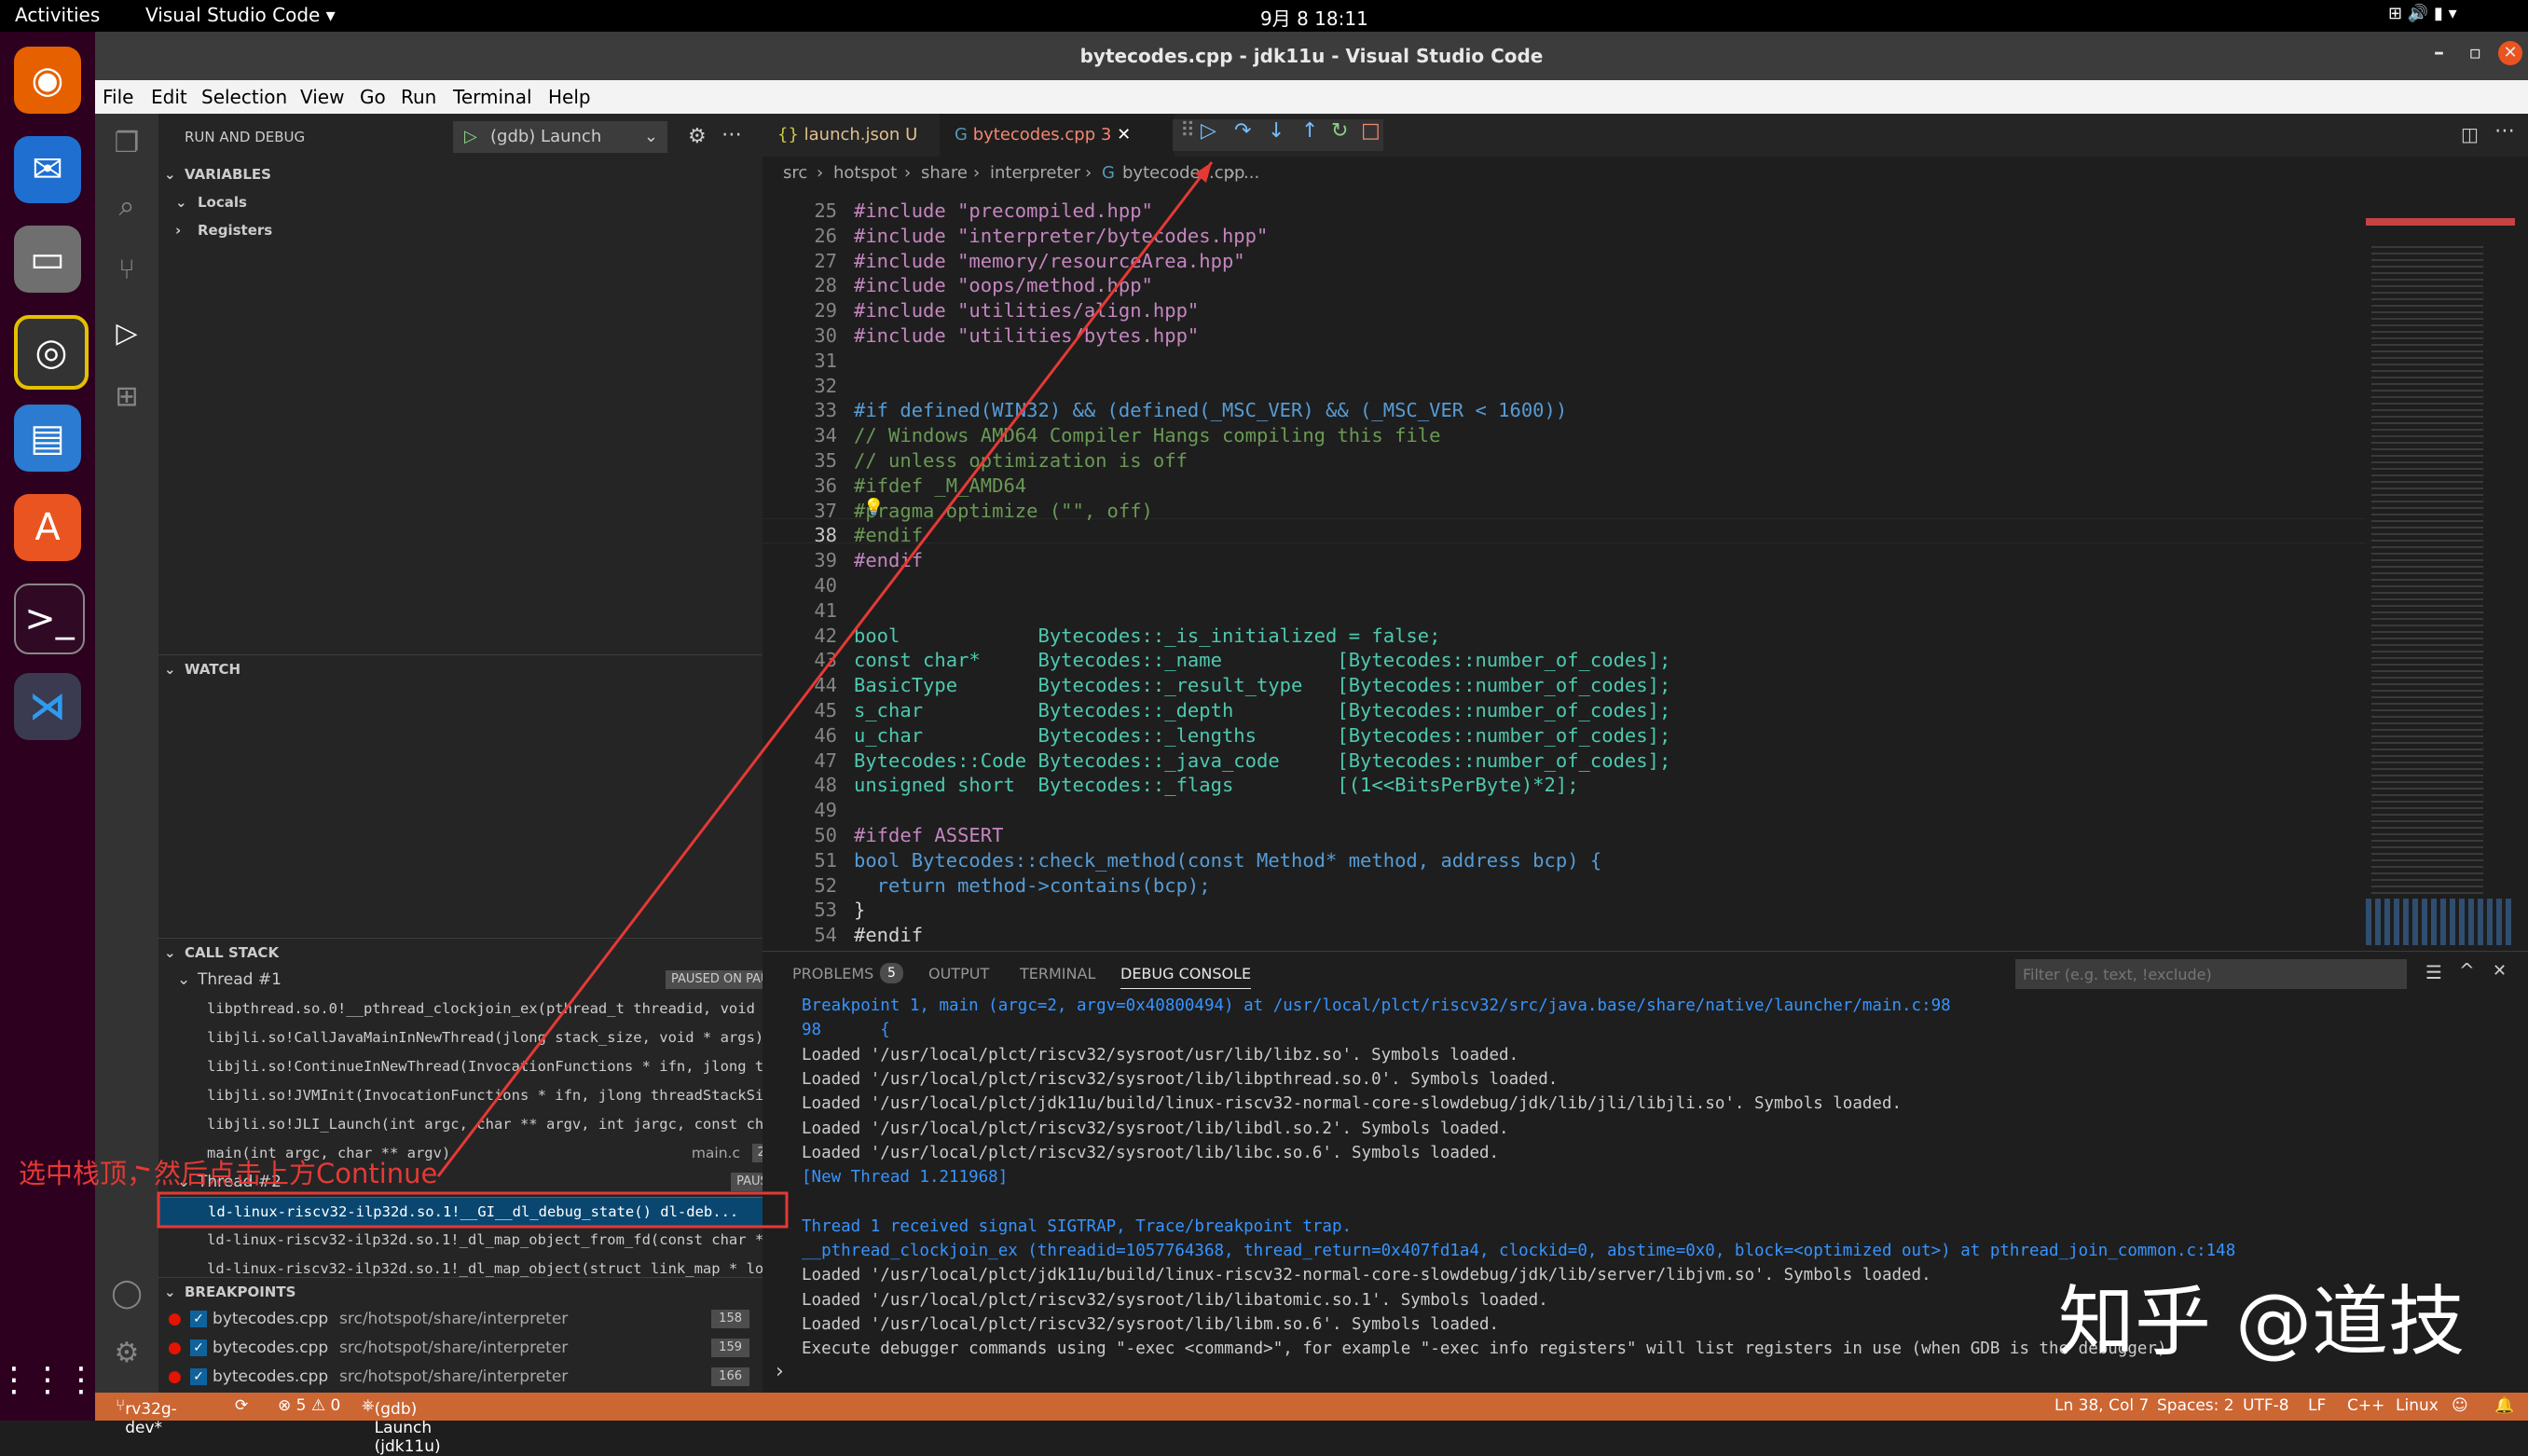 This screenshot has height=1456, width=2528. I want to click on clear-console-icon: ☰, so click(2433, 972).